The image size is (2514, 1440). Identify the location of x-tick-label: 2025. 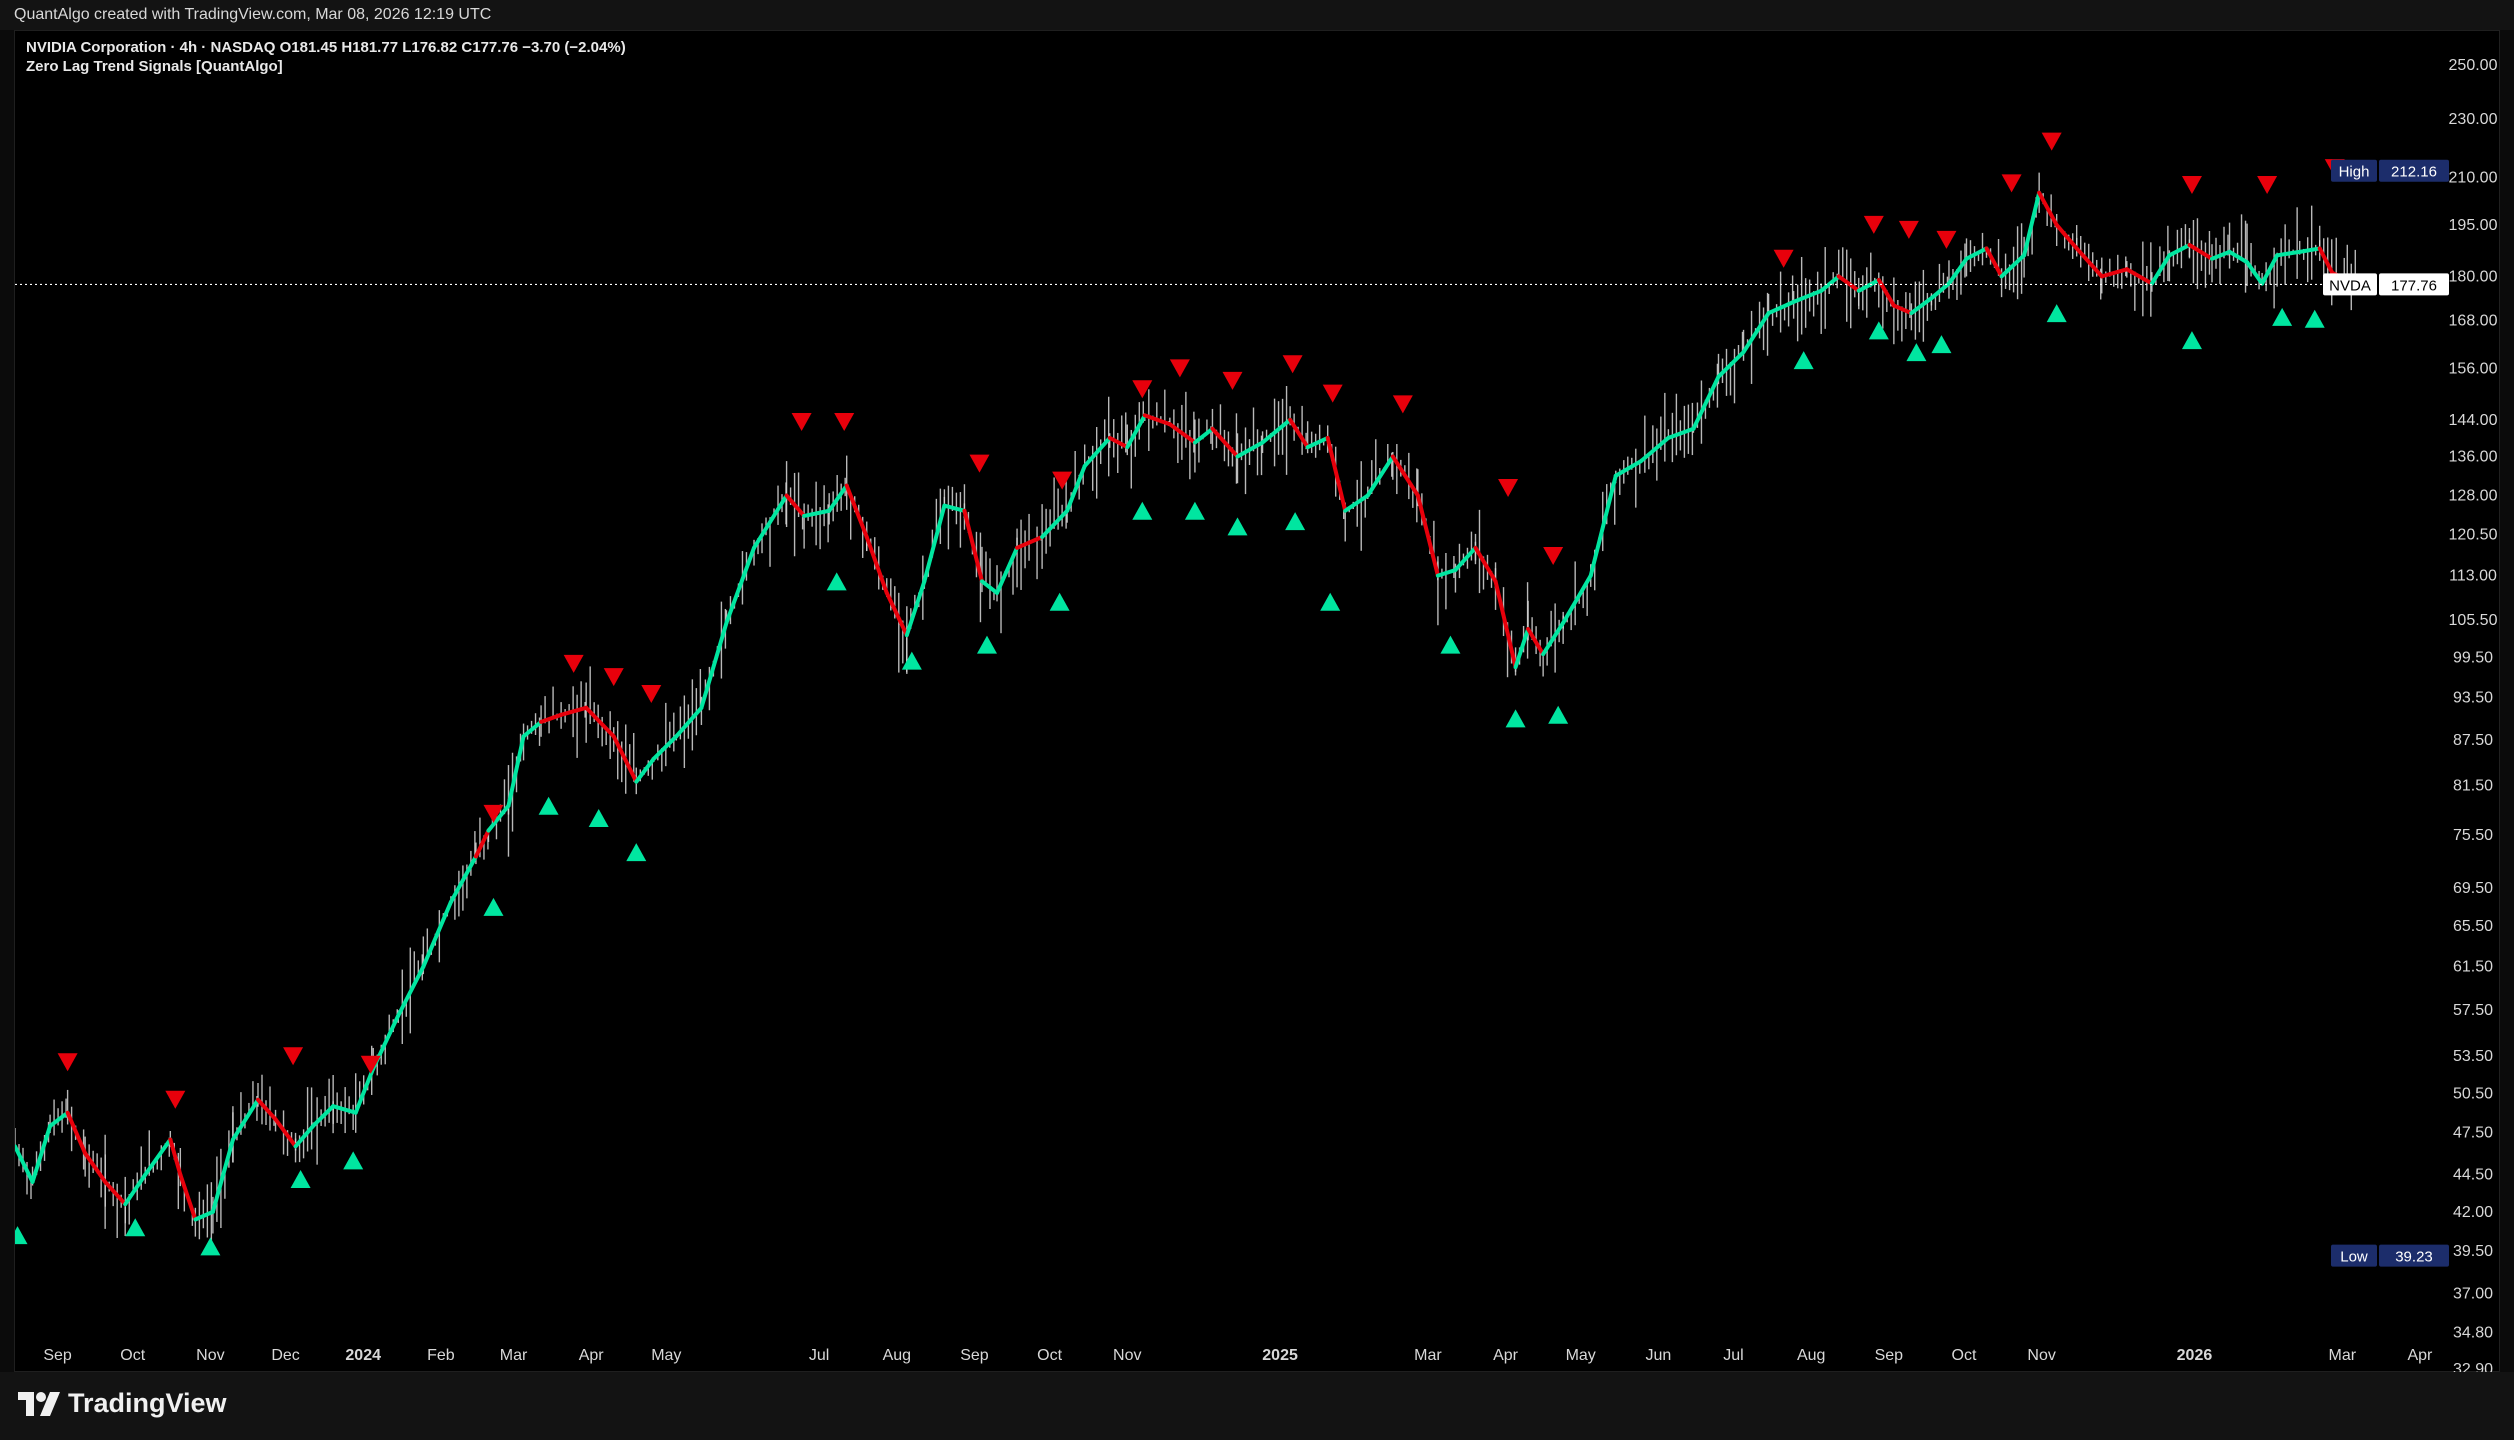
(1280, 1355).